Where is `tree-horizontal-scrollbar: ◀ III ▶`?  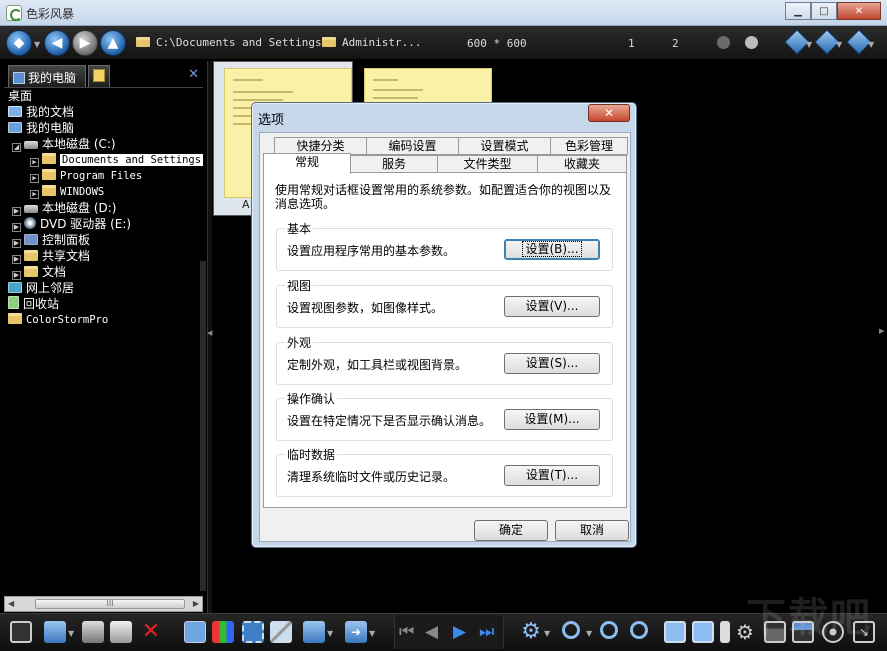
tree-horizontal-scrollbar: ◀ III ▶ is located at coordinates (103, 604).